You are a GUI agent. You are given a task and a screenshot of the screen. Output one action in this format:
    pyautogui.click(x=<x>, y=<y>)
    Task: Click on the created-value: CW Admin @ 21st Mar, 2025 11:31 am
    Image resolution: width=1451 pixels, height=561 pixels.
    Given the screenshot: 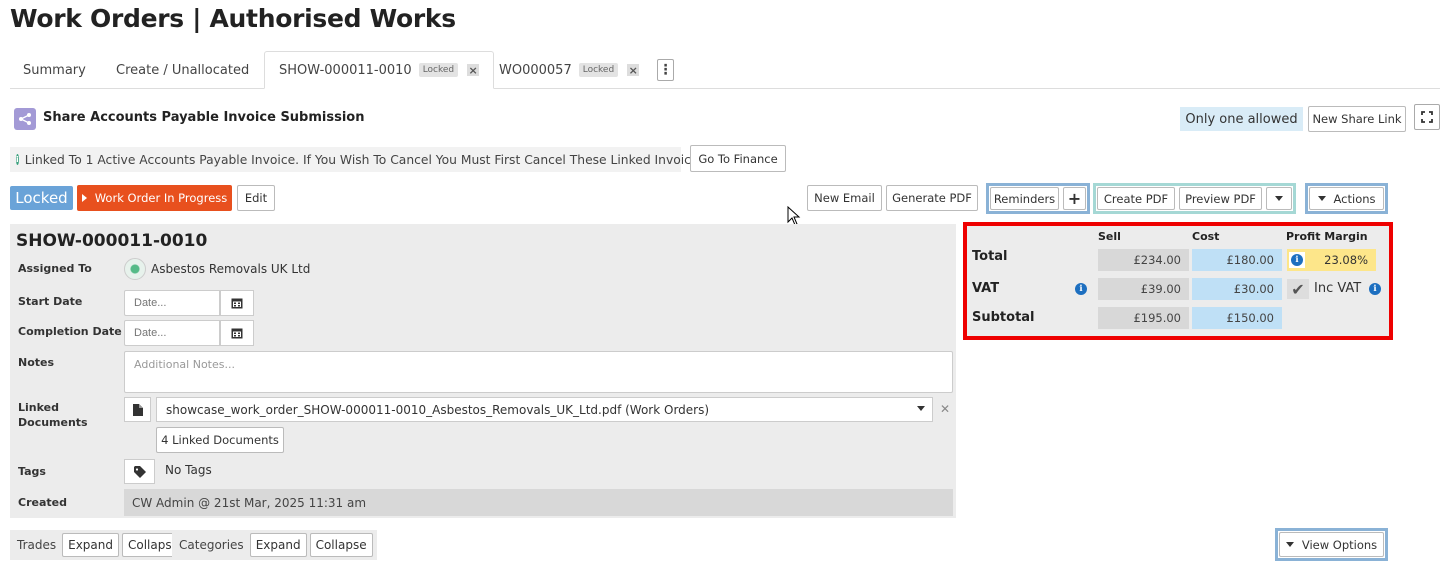 What is the action you would take?
    pyautogui.click(x=538, y=502)
    